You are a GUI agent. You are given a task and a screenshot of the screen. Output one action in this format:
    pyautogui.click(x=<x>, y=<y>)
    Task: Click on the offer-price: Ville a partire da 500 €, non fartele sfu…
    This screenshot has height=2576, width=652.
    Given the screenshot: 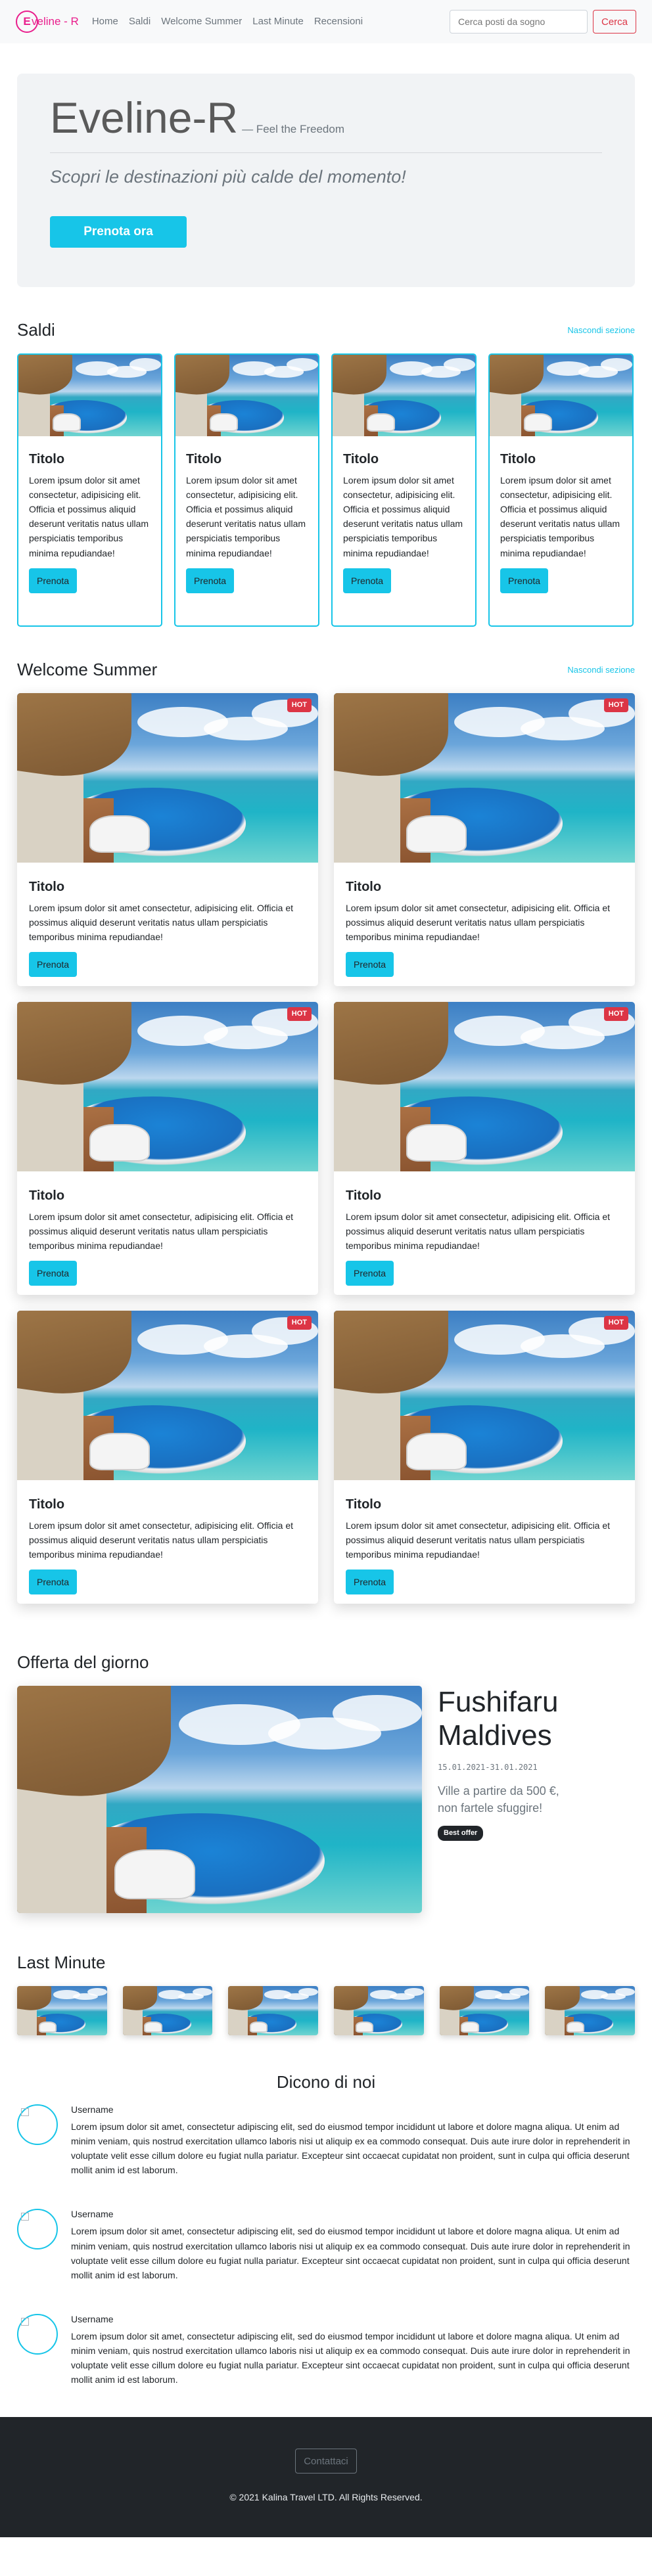 What is the action you would take?
    pyautogui.click(x=498, y=1799)
    